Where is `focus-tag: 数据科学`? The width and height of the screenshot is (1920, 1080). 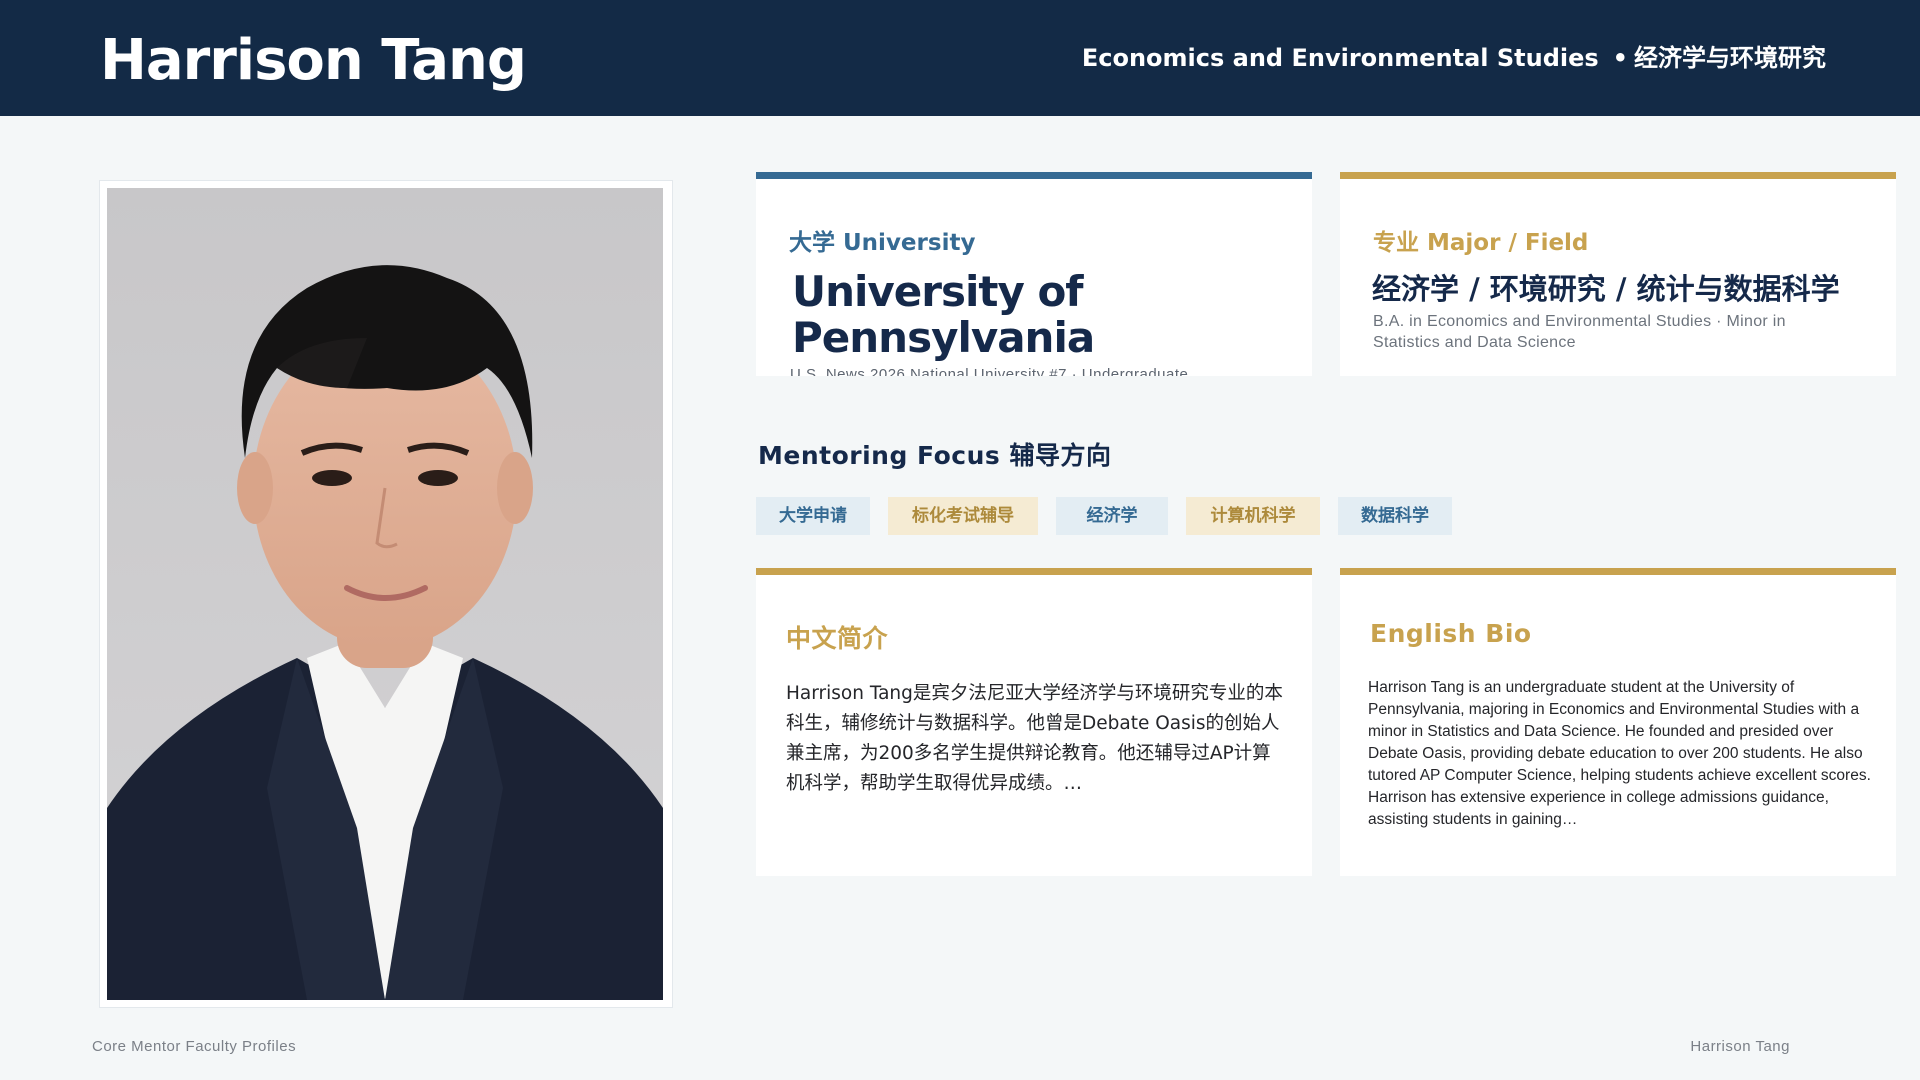
focus-tag: 数据科学 is located at coordinates (1395, 516).